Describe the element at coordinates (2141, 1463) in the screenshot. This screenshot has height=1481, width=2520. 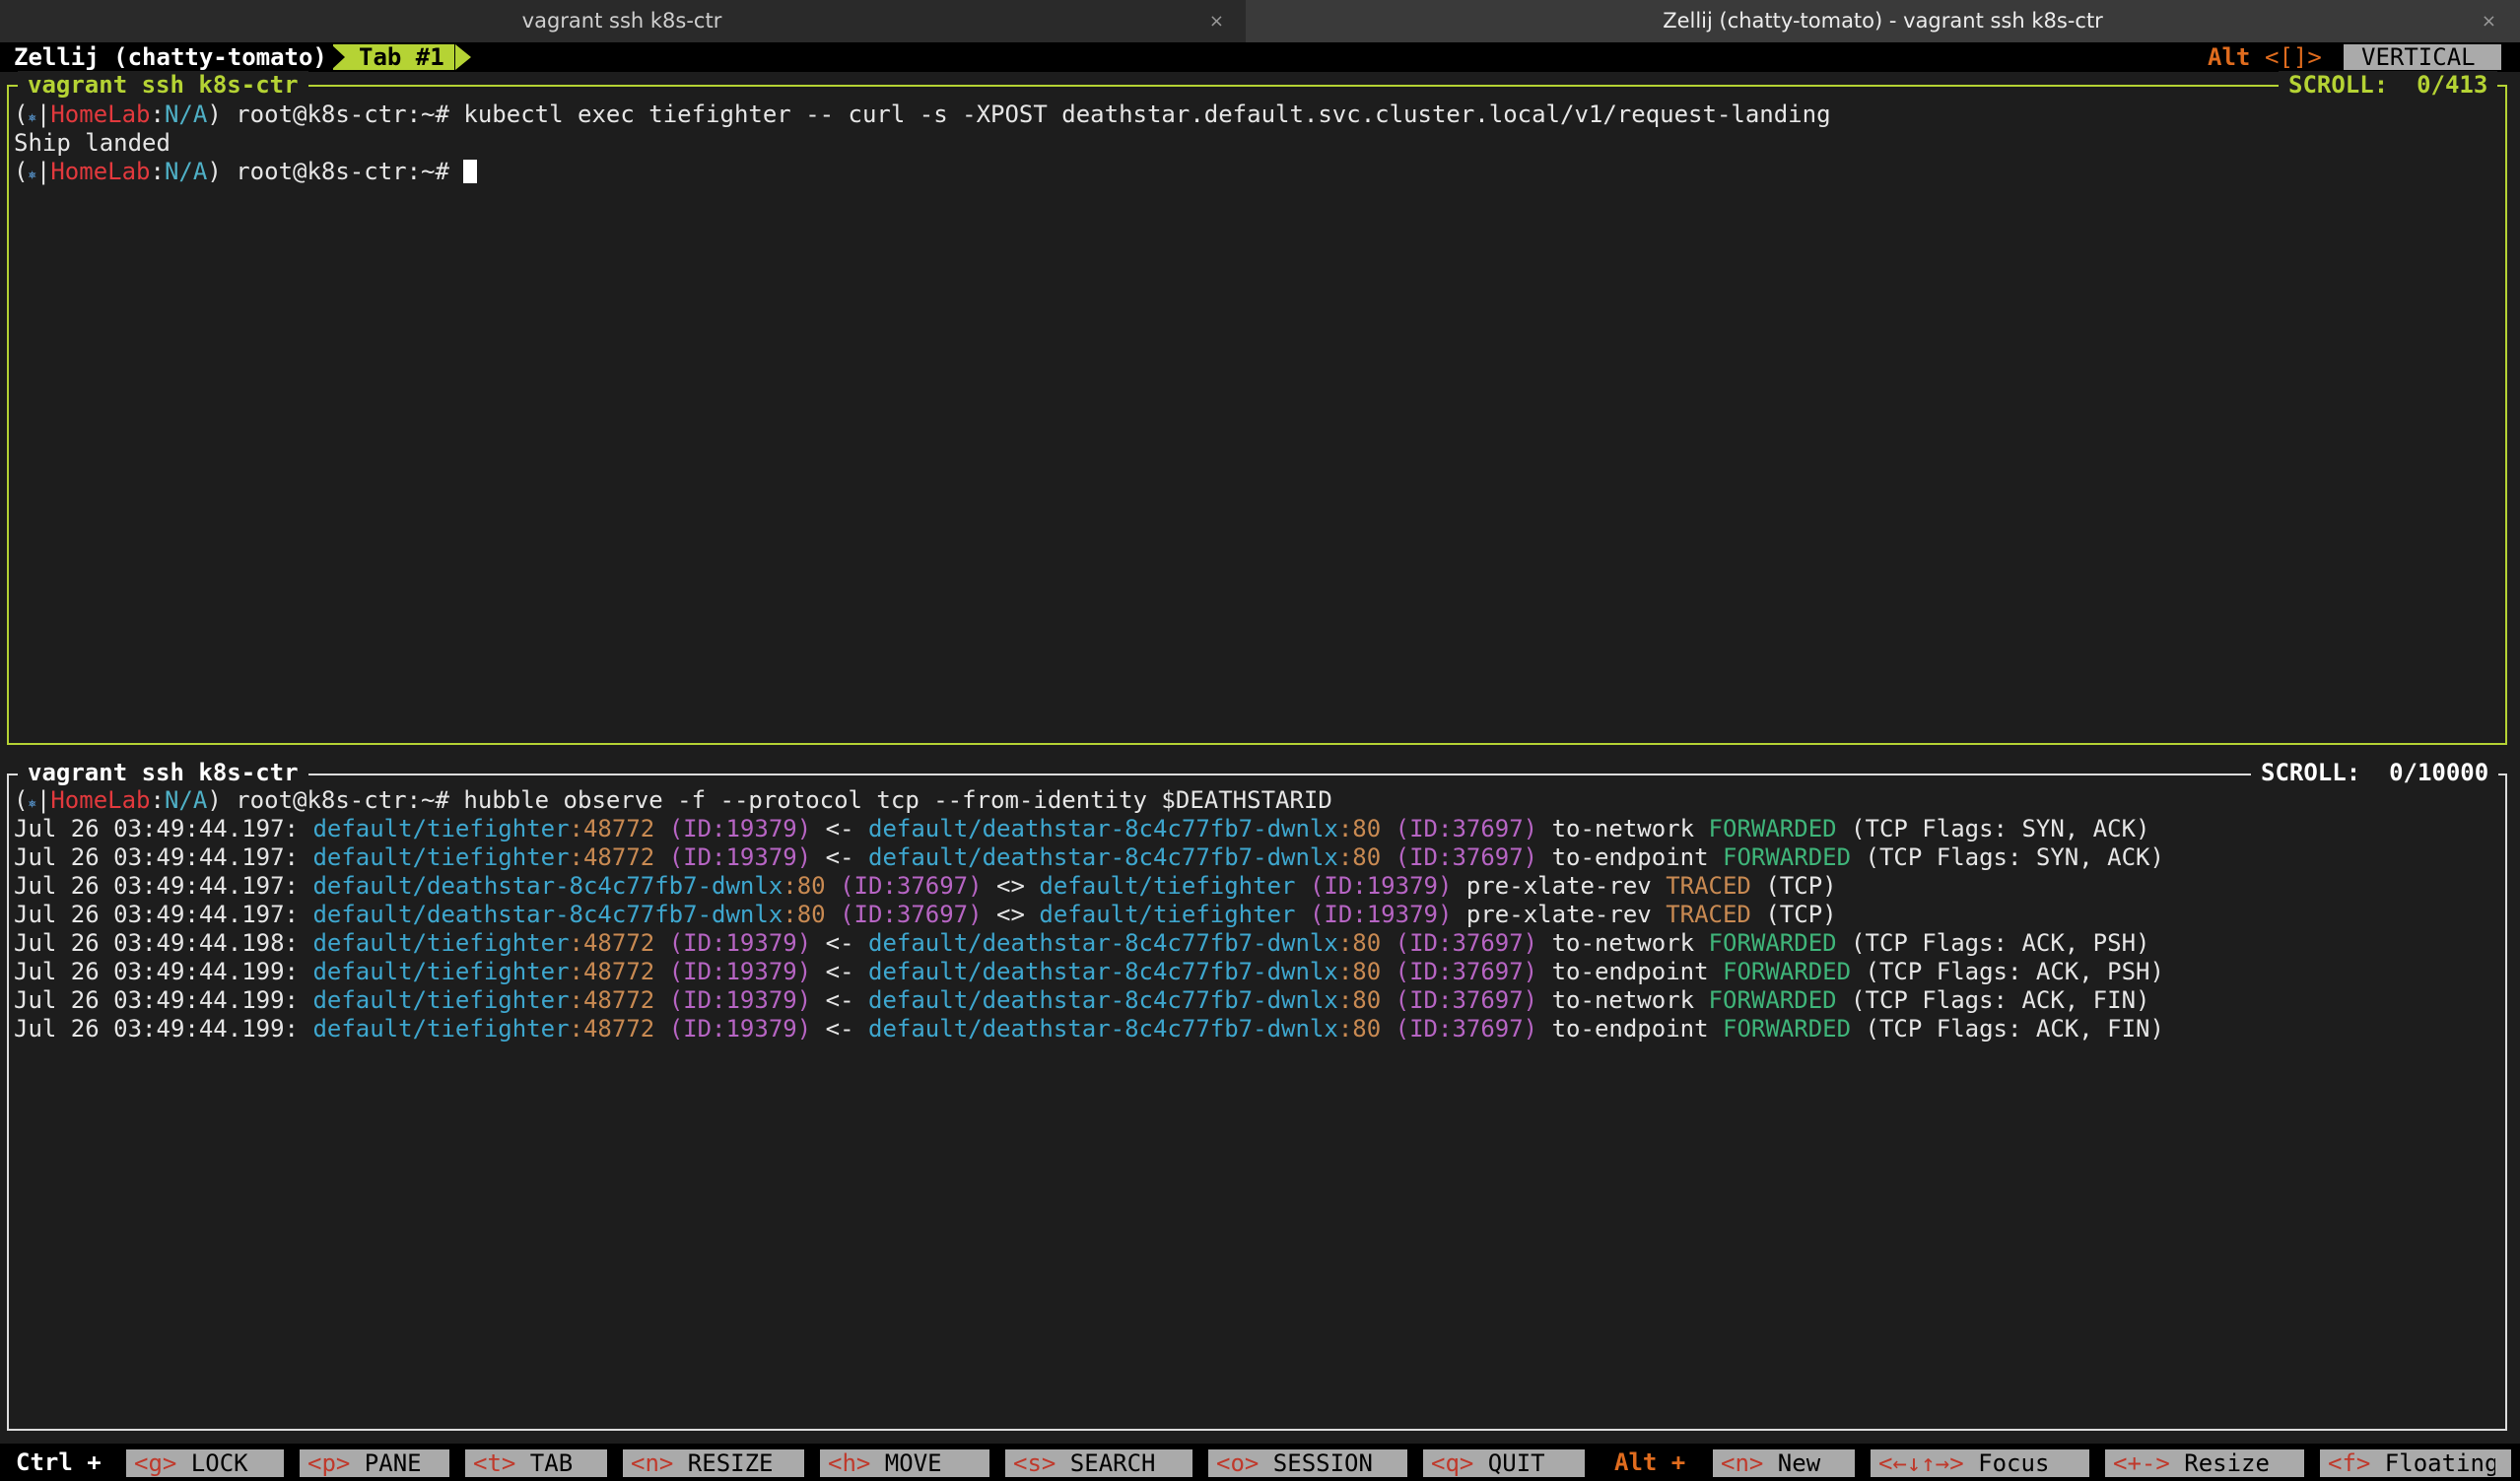
I see `shortcut-key: <+->` at that location.